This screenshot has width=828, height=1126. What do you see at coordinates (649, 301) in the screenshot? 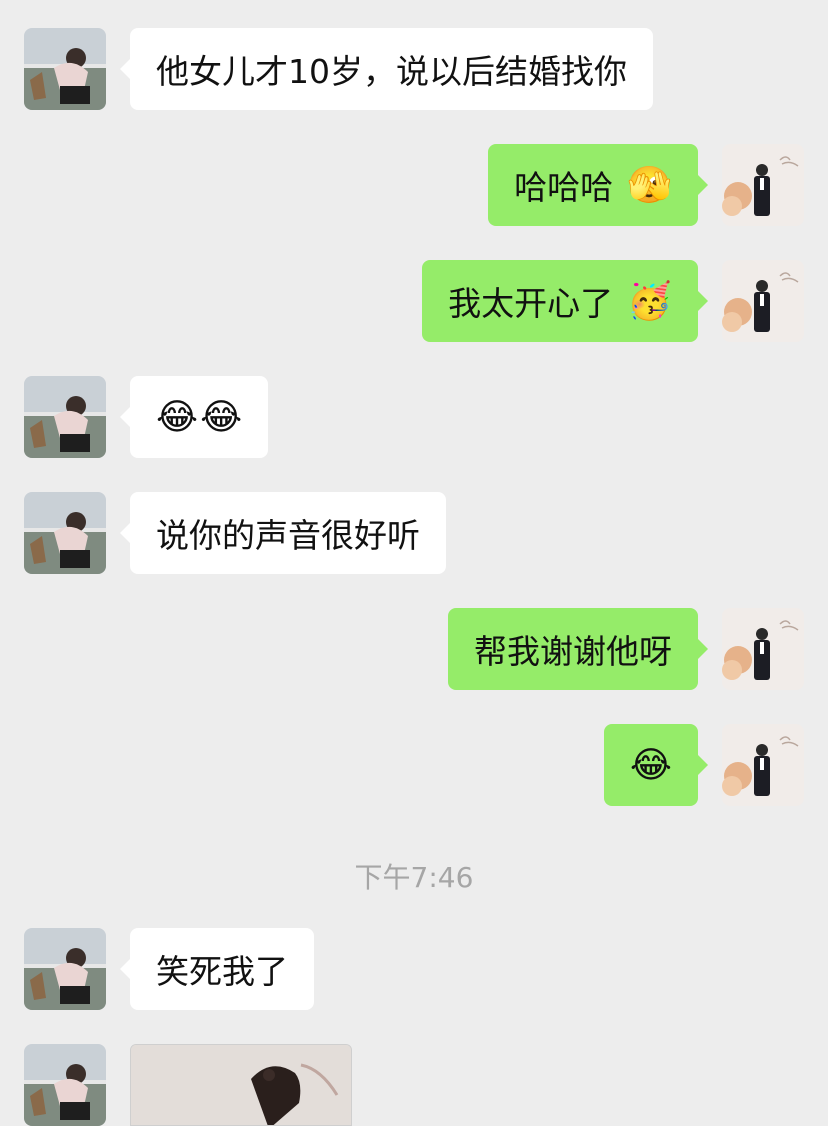
I see `partying-face-emoji-icon: 🥳` at bounding box center [649, 301].